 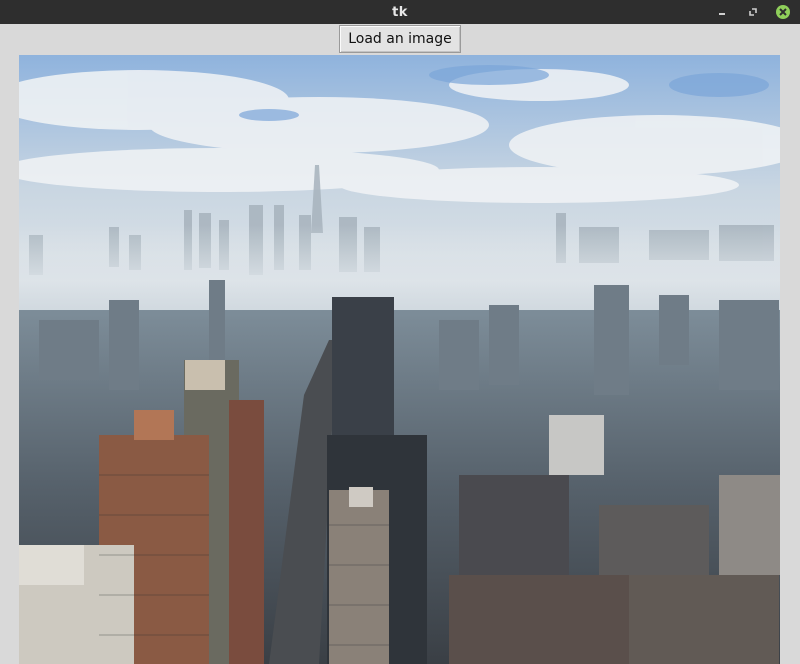 What do you see at coordinates (753, 12) in the screenshot?
I see `maximize-icon` at bounding box center [753, 12].